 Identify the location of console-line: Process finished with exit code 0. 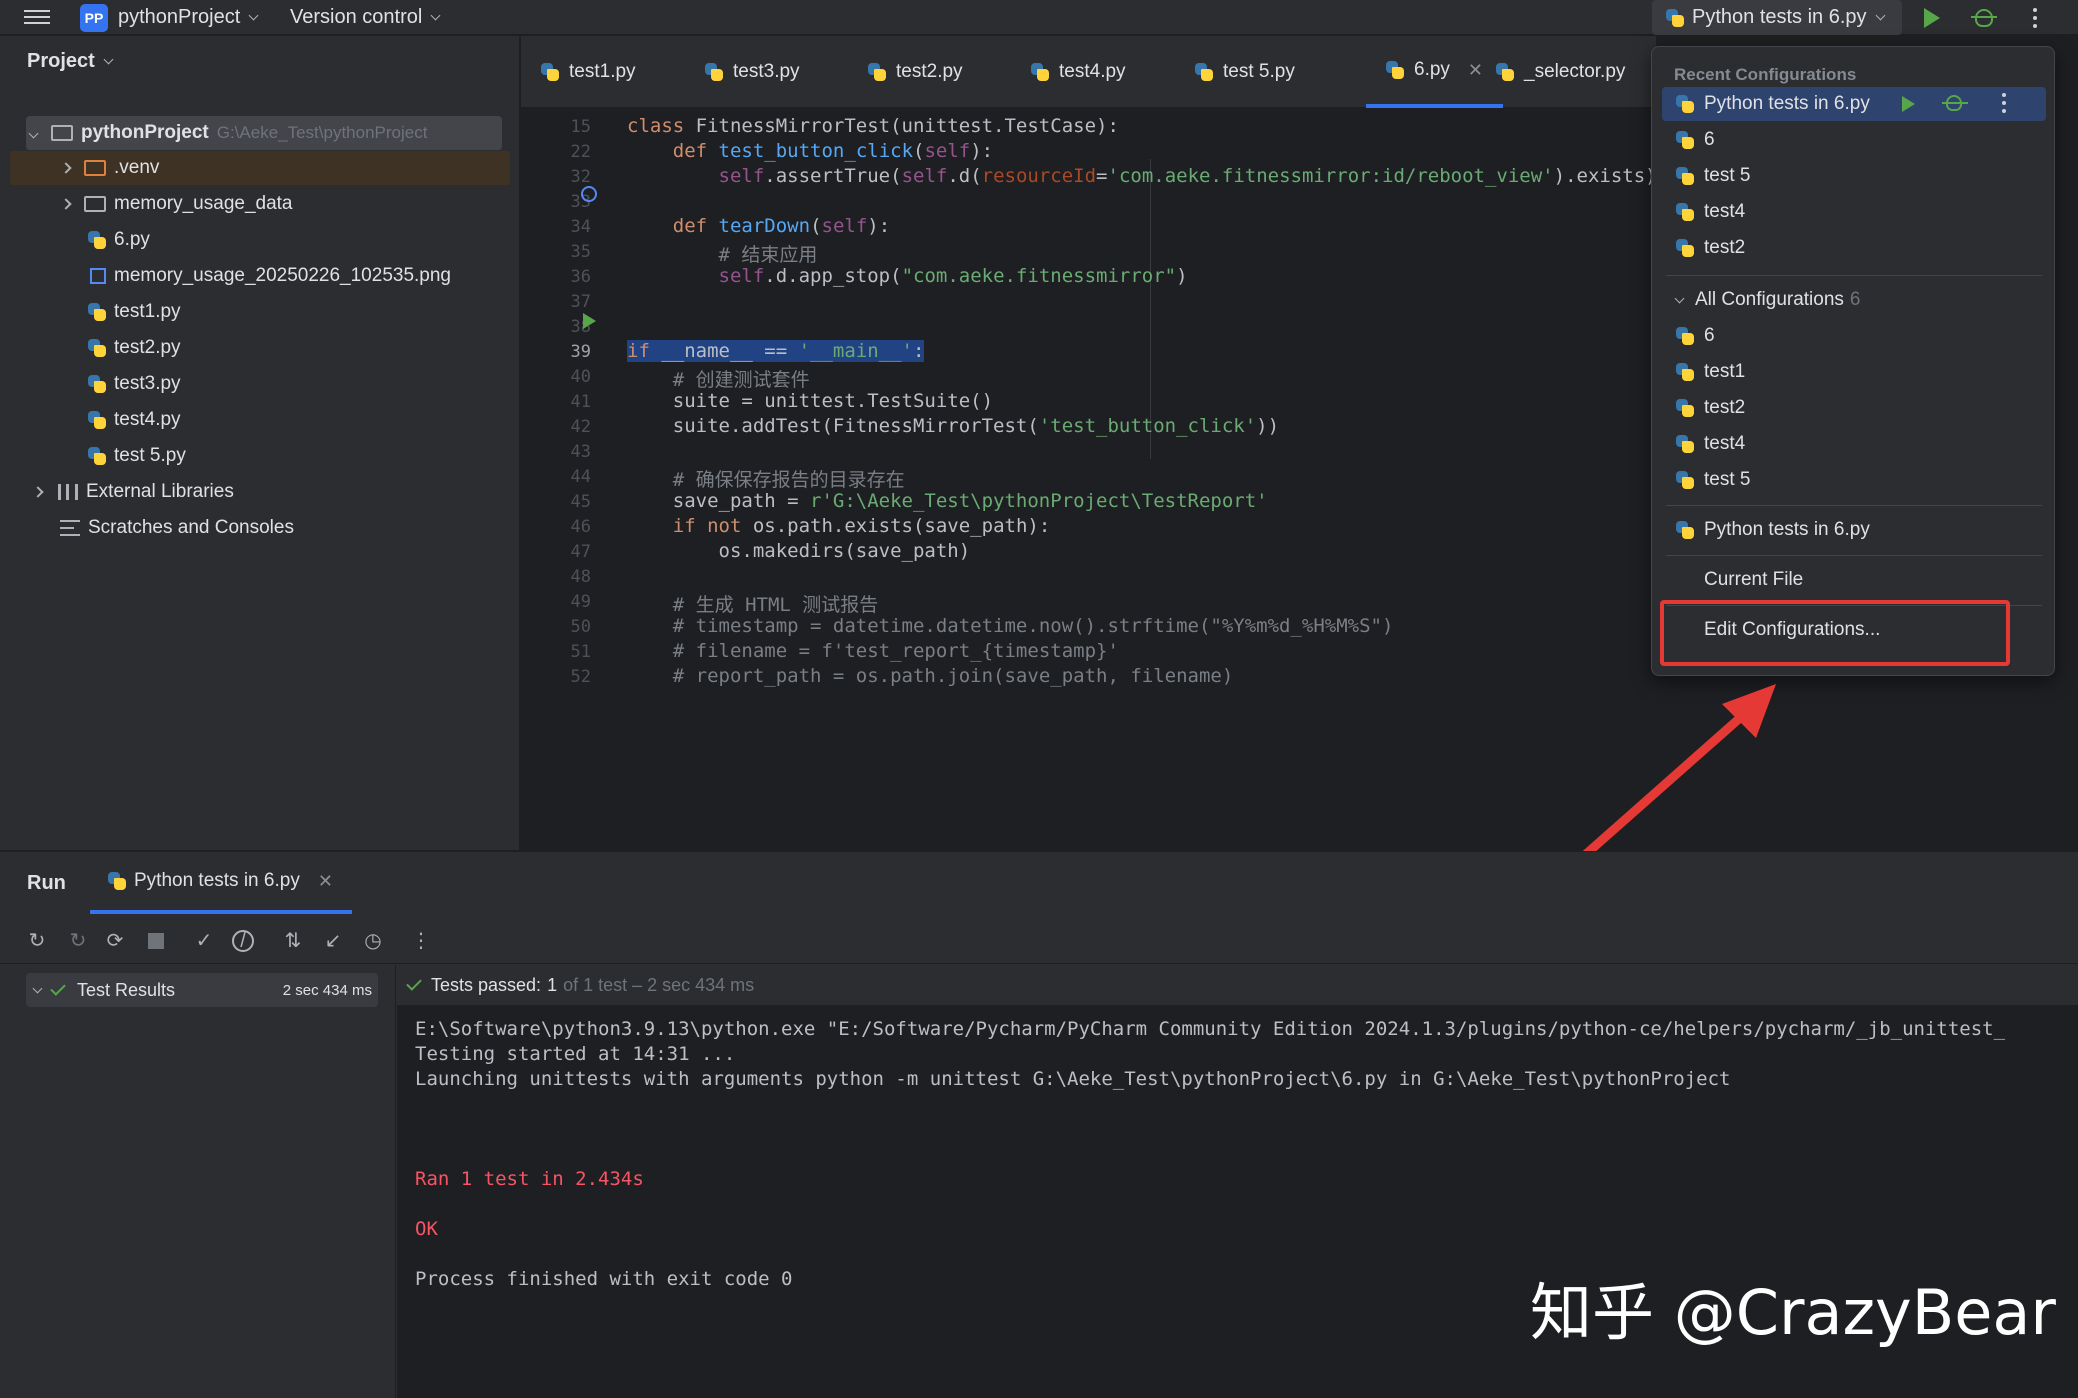
(604, 1279).